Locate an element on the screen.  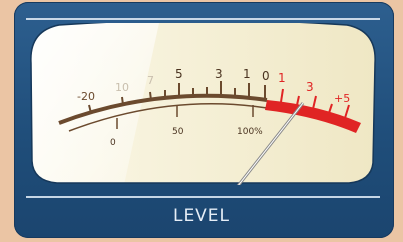
db-label-1: 1 is located at coordinates (247, 74).